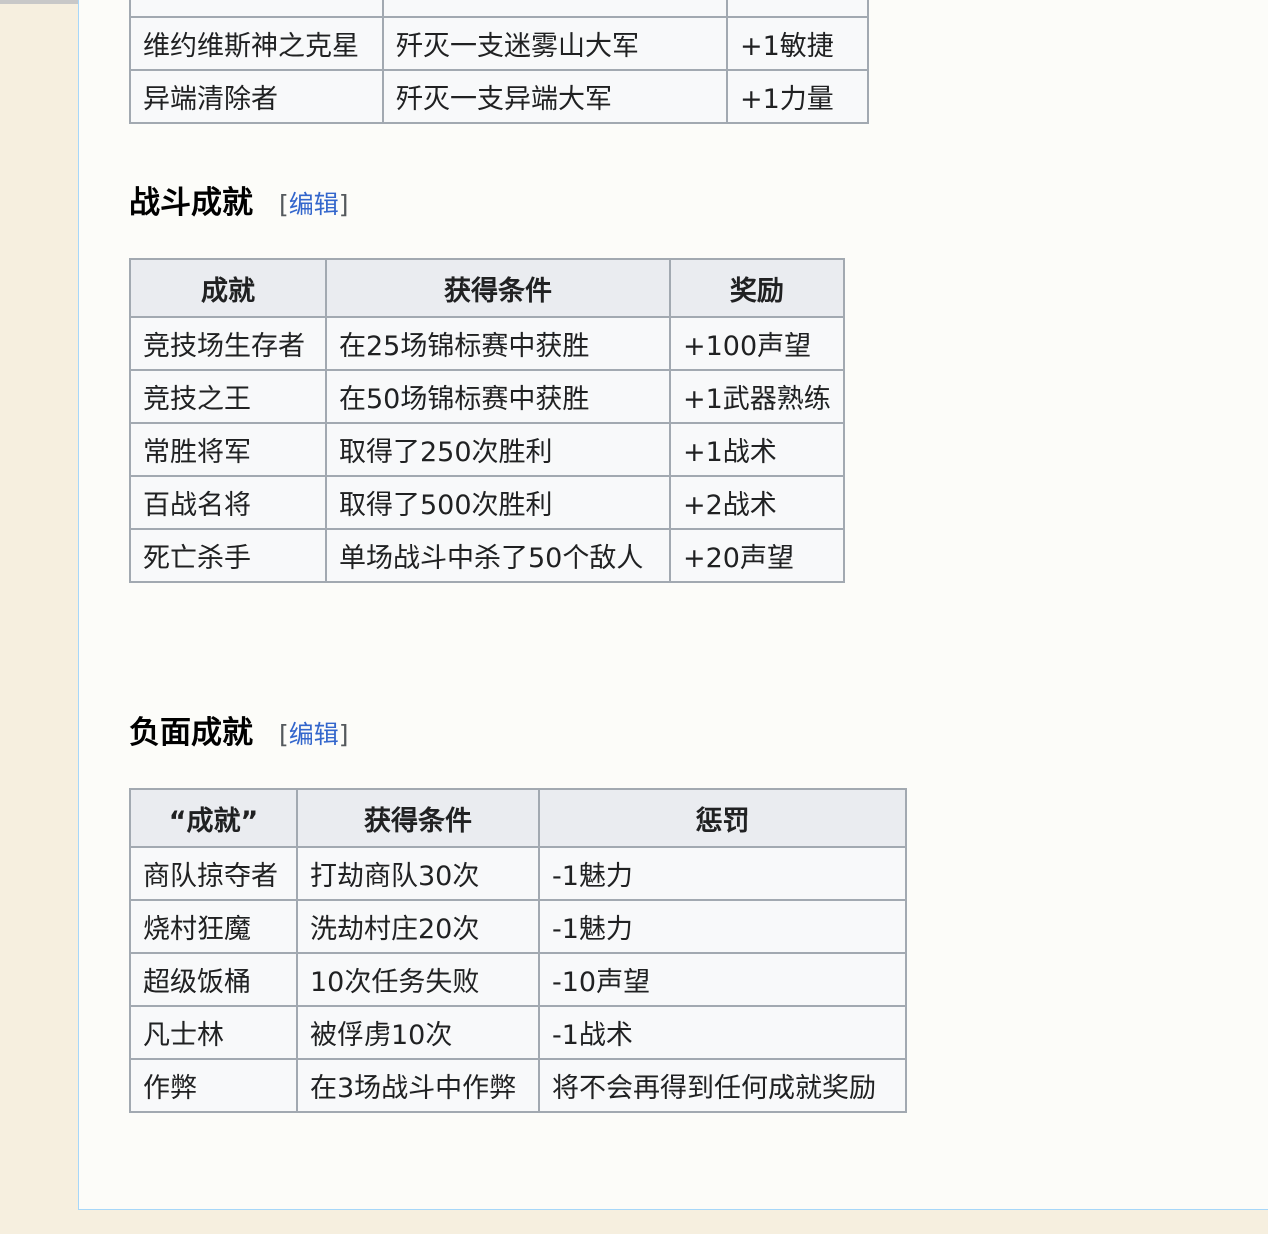  What do you see at coordinates (418, 979) in the screenshot?
I see `achievement-condition: 10次任务失败` at bounding box center [418, 979].